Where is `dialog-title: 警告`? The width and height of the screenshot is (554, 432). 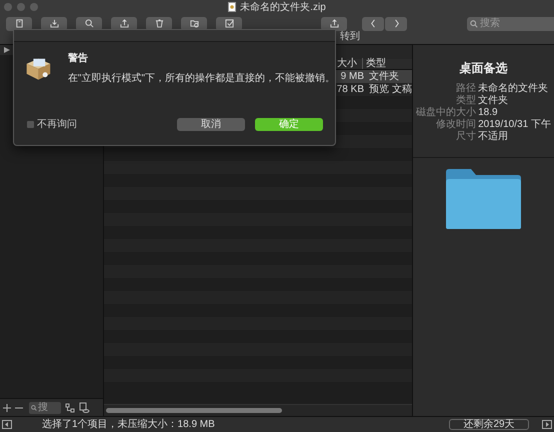 dialog-title: 警告 is located at coordinates (78, 59).